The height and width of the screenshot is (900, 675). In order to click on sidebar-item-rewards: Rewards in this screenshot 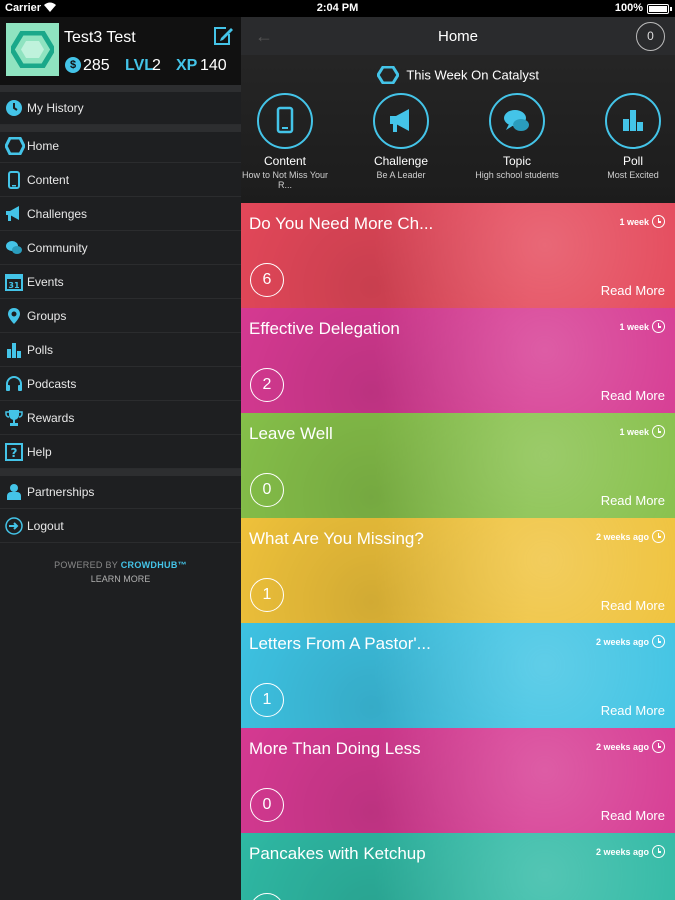, I will do `click(120, 418)`.